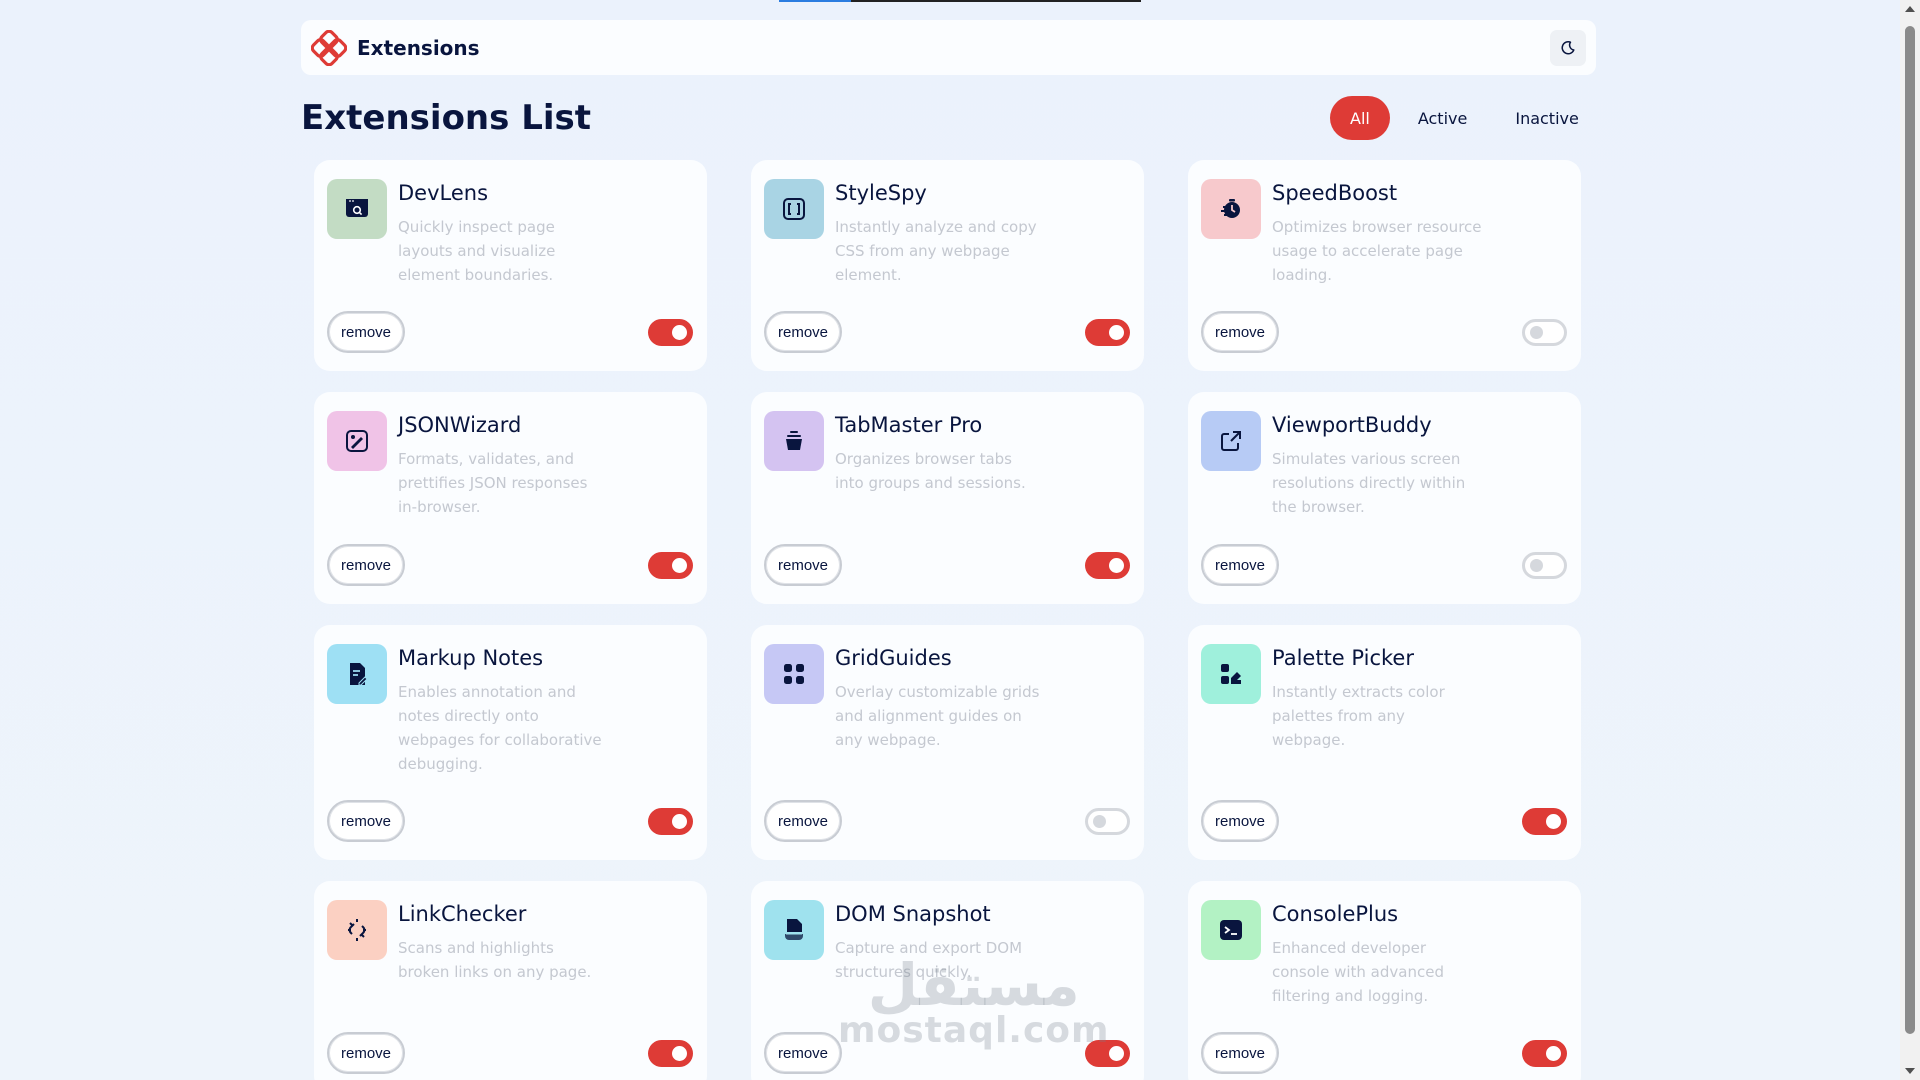 This screenshot has width=1920, height=1080. I want to click on watermark-arabic: مستقل, so click(973, 985).